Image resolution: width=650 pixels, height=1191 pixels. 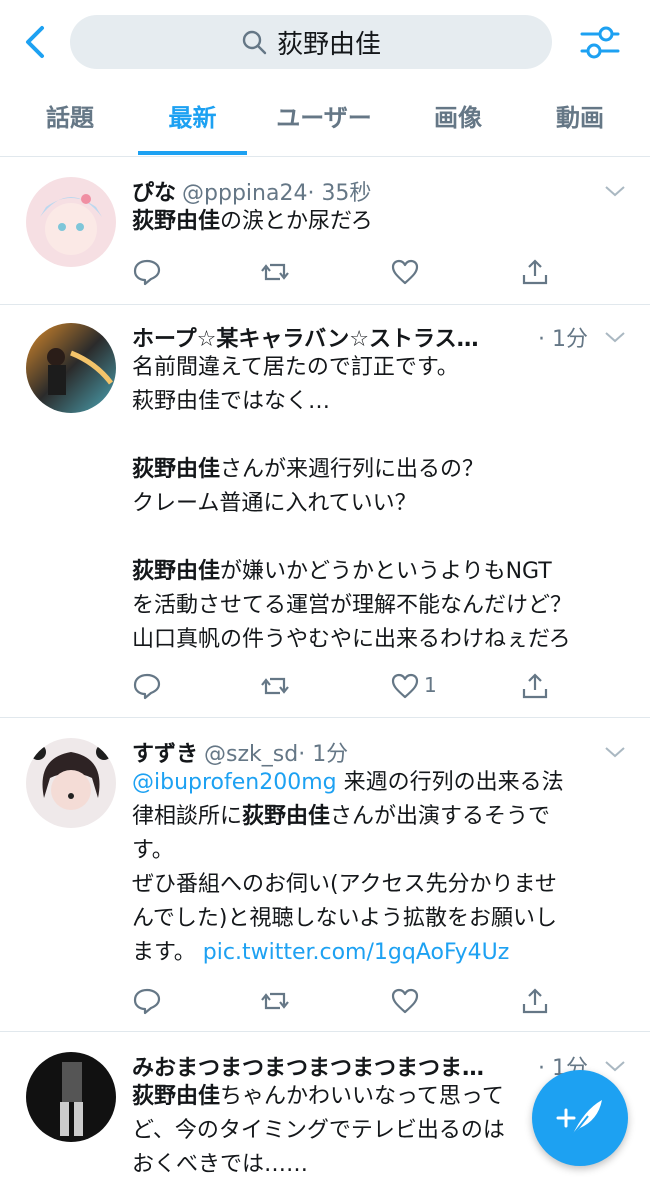 What do you see at coordinates (192, 120) in the screenshot?
I see `tab-latest: 最新` at bounding box center [192, 120].